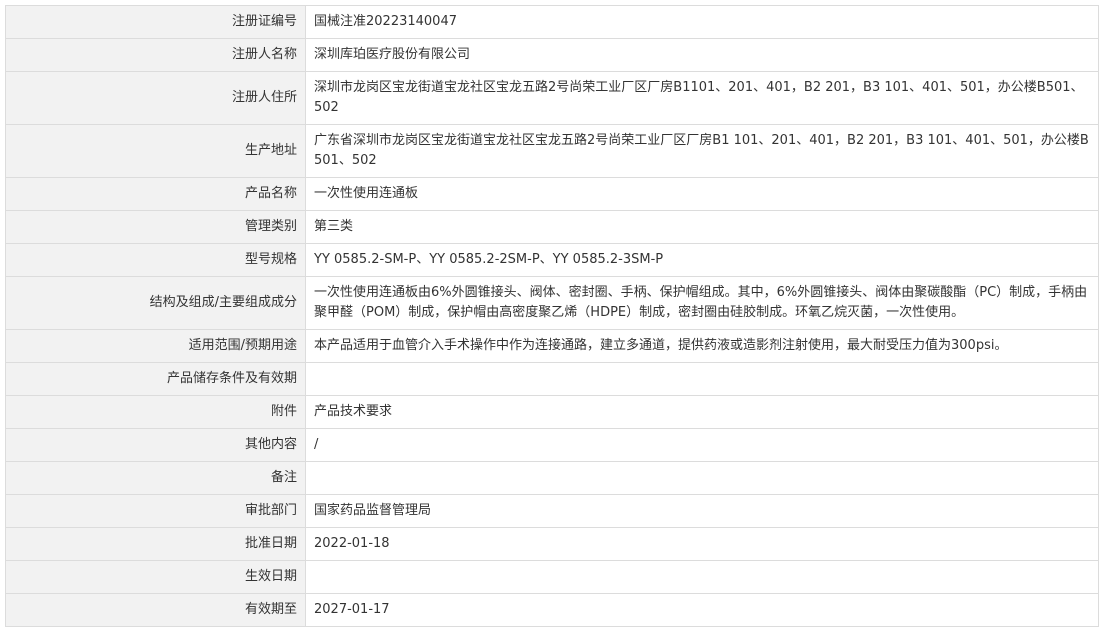  What do you see at coordinates (702, 445) in the screenshot?
I see `field-value: /` at bounding box center [702, 445].